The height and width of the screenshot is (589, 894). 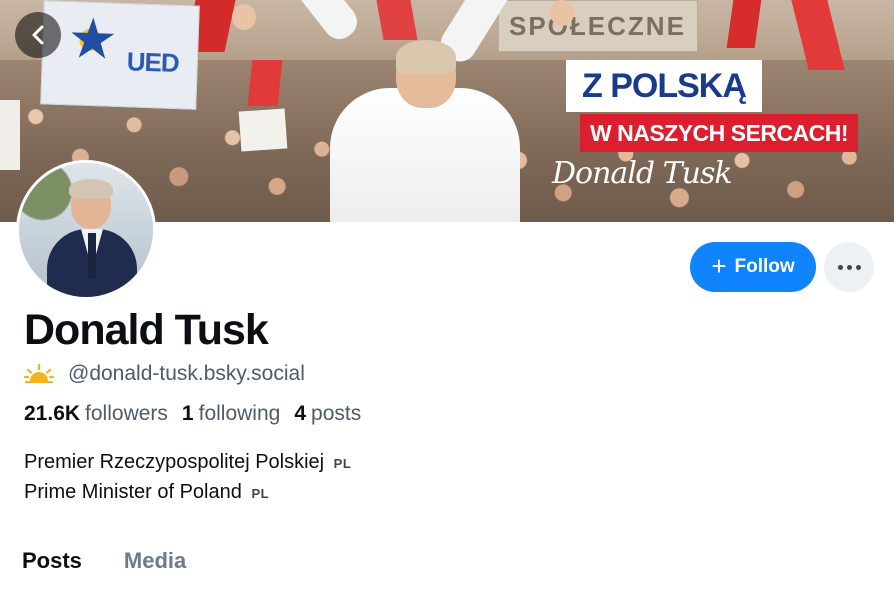 I want to click on following-label: following, so click(x=239, y=413).